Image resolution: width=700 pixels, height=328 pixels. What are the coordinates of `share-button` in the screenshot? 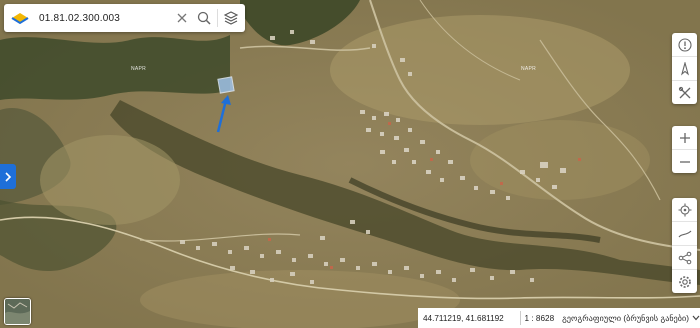 It's located at (684, 258).